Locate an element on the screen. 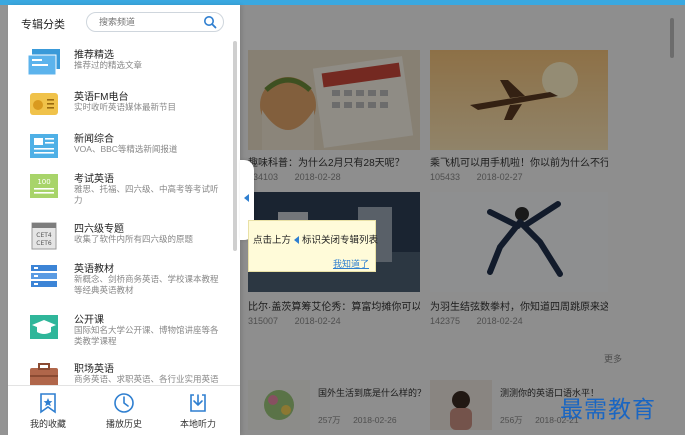  sidebar-item-exam: 100 考试英语 雅思、托福、四六级、中高考等考试听力 is located at coordinates (120, 190).